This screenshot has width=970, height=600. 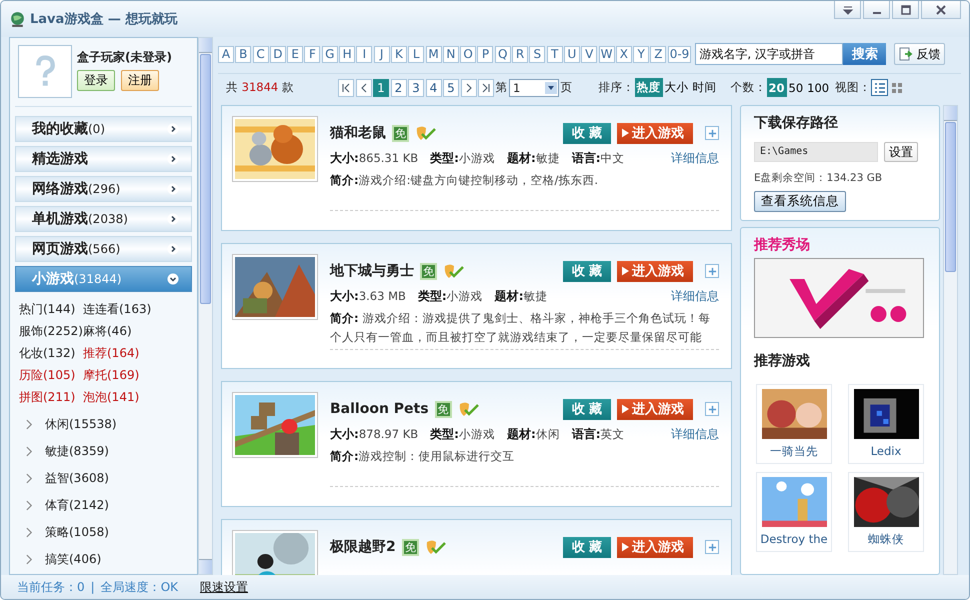 I want to click on register-button: 注册, so click(x=140, y=80).